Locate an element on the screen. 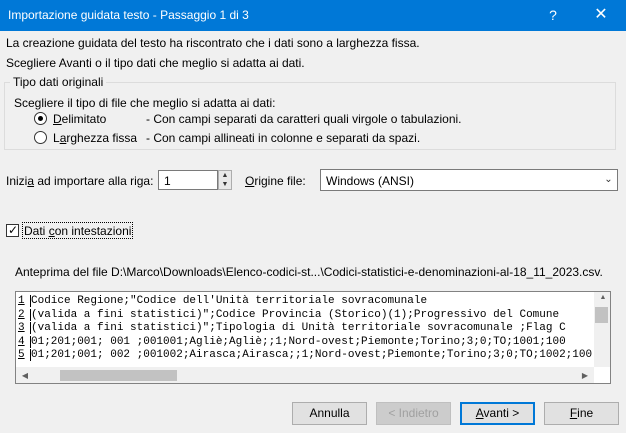 Image resolution: width=626 pixels, height=433 pixels. start-row-input: 1 is located at coordinates (188, 180).